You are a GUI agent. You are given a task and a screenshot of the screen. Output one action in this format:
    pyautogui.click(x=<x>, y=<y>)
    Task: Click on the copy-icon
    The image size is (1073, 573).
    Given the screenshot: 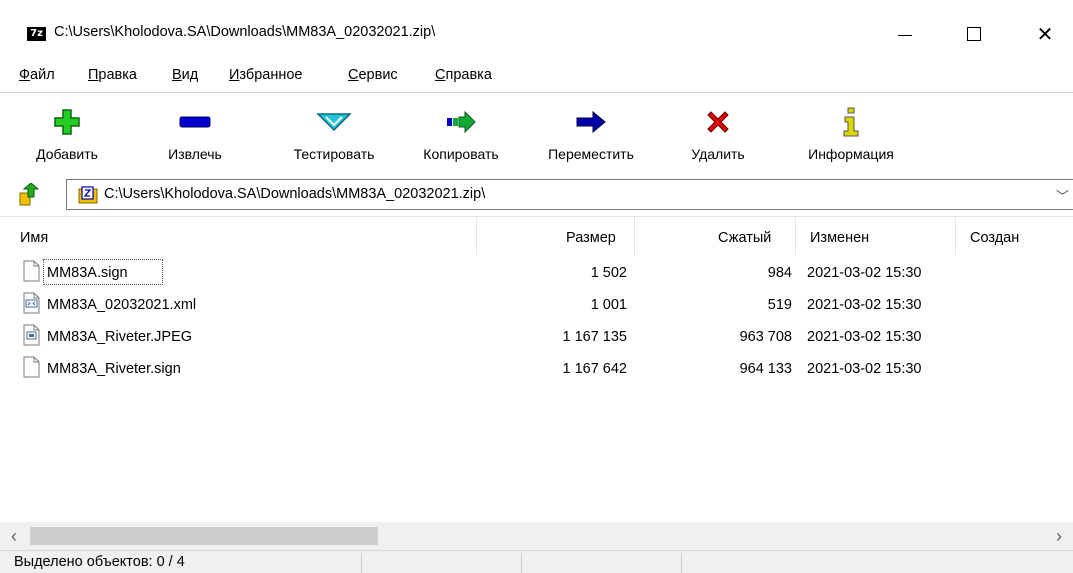 What is the action you would take?
    pyautogui.click(x=461, y=122)
    